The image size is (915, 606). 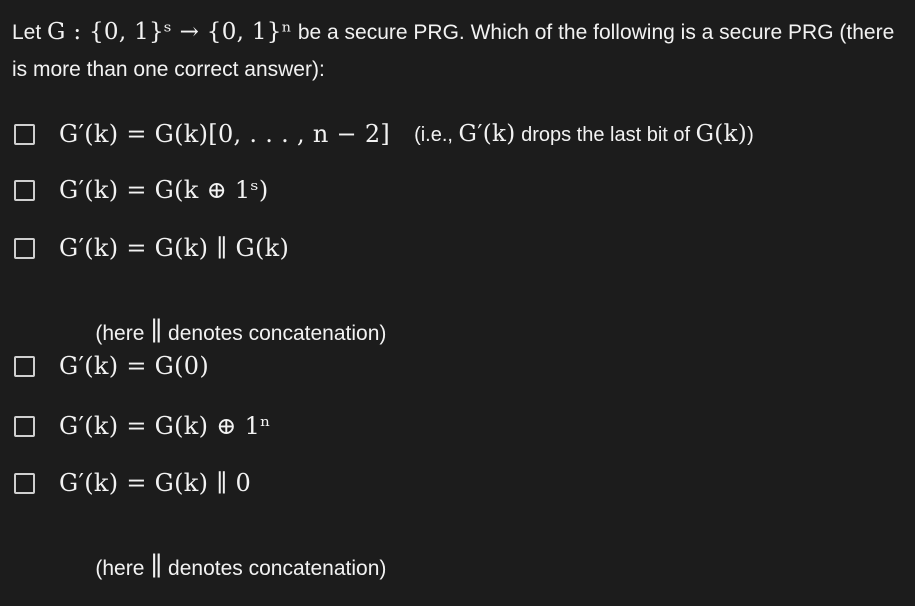 What do you see at coordinates (225, 134) in the screenshot?
I see `option-formula: G′(k) = G(k)[0, . . . , n − 2]` at bounding box center [225, 134].